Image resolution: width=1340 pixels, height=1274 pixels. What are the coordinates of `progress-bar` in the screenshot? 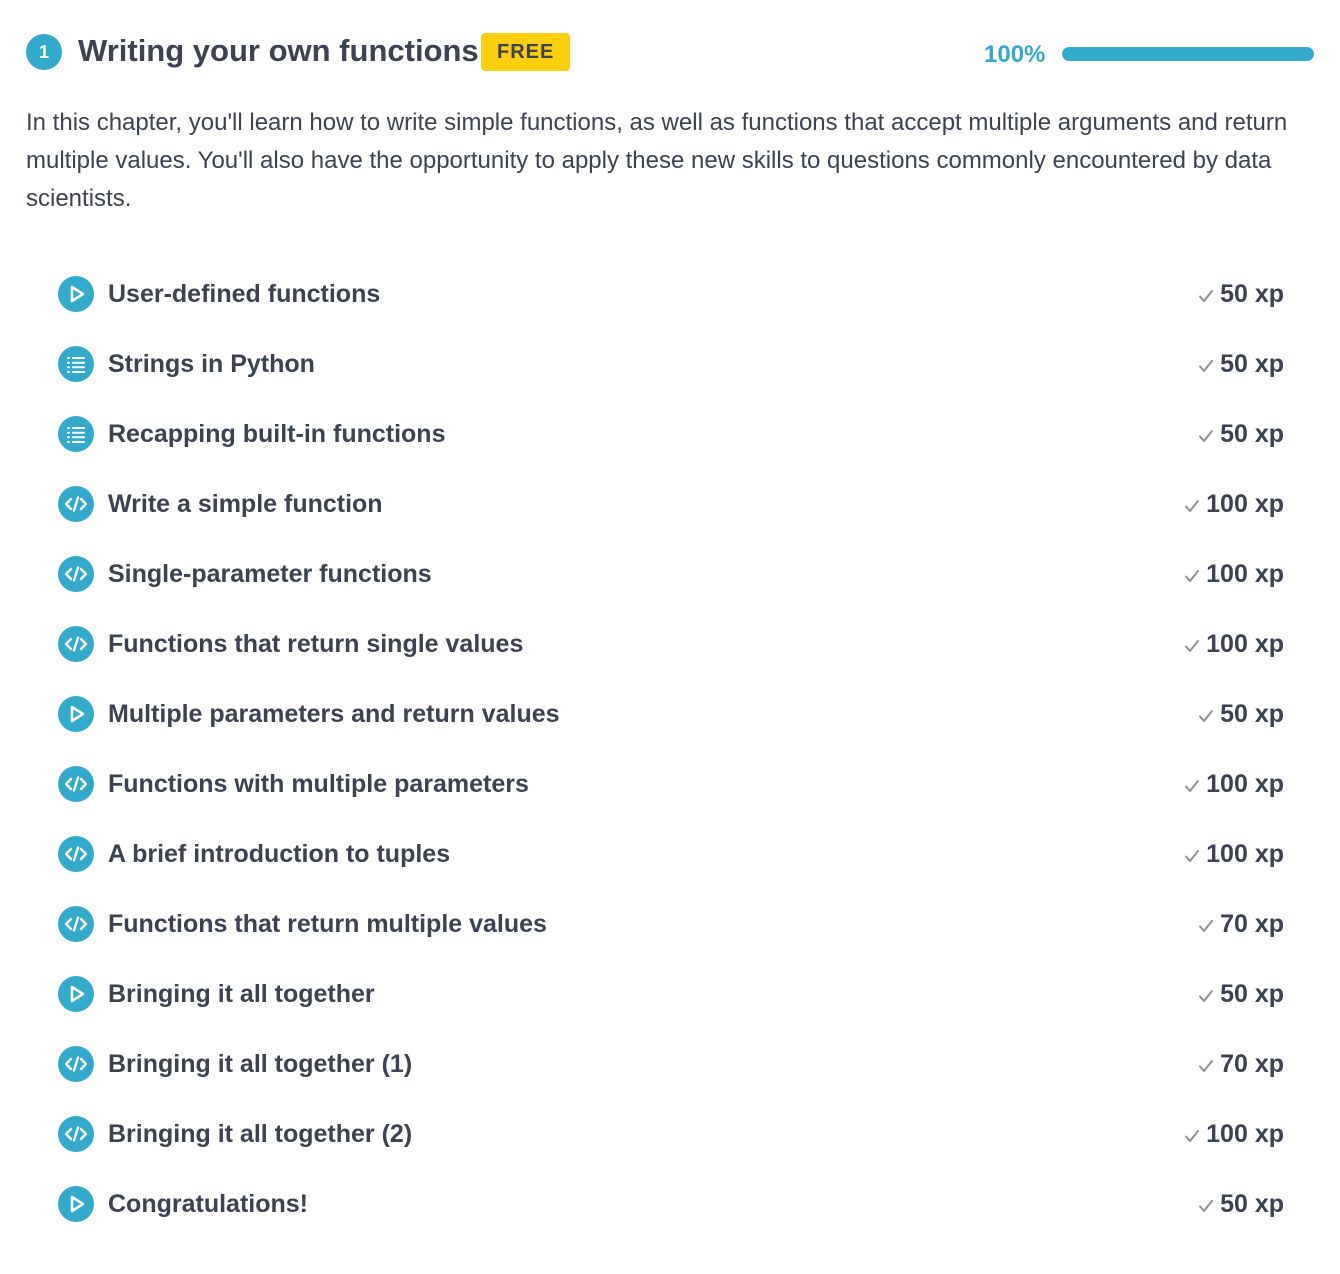 It's located at (1188, 54).